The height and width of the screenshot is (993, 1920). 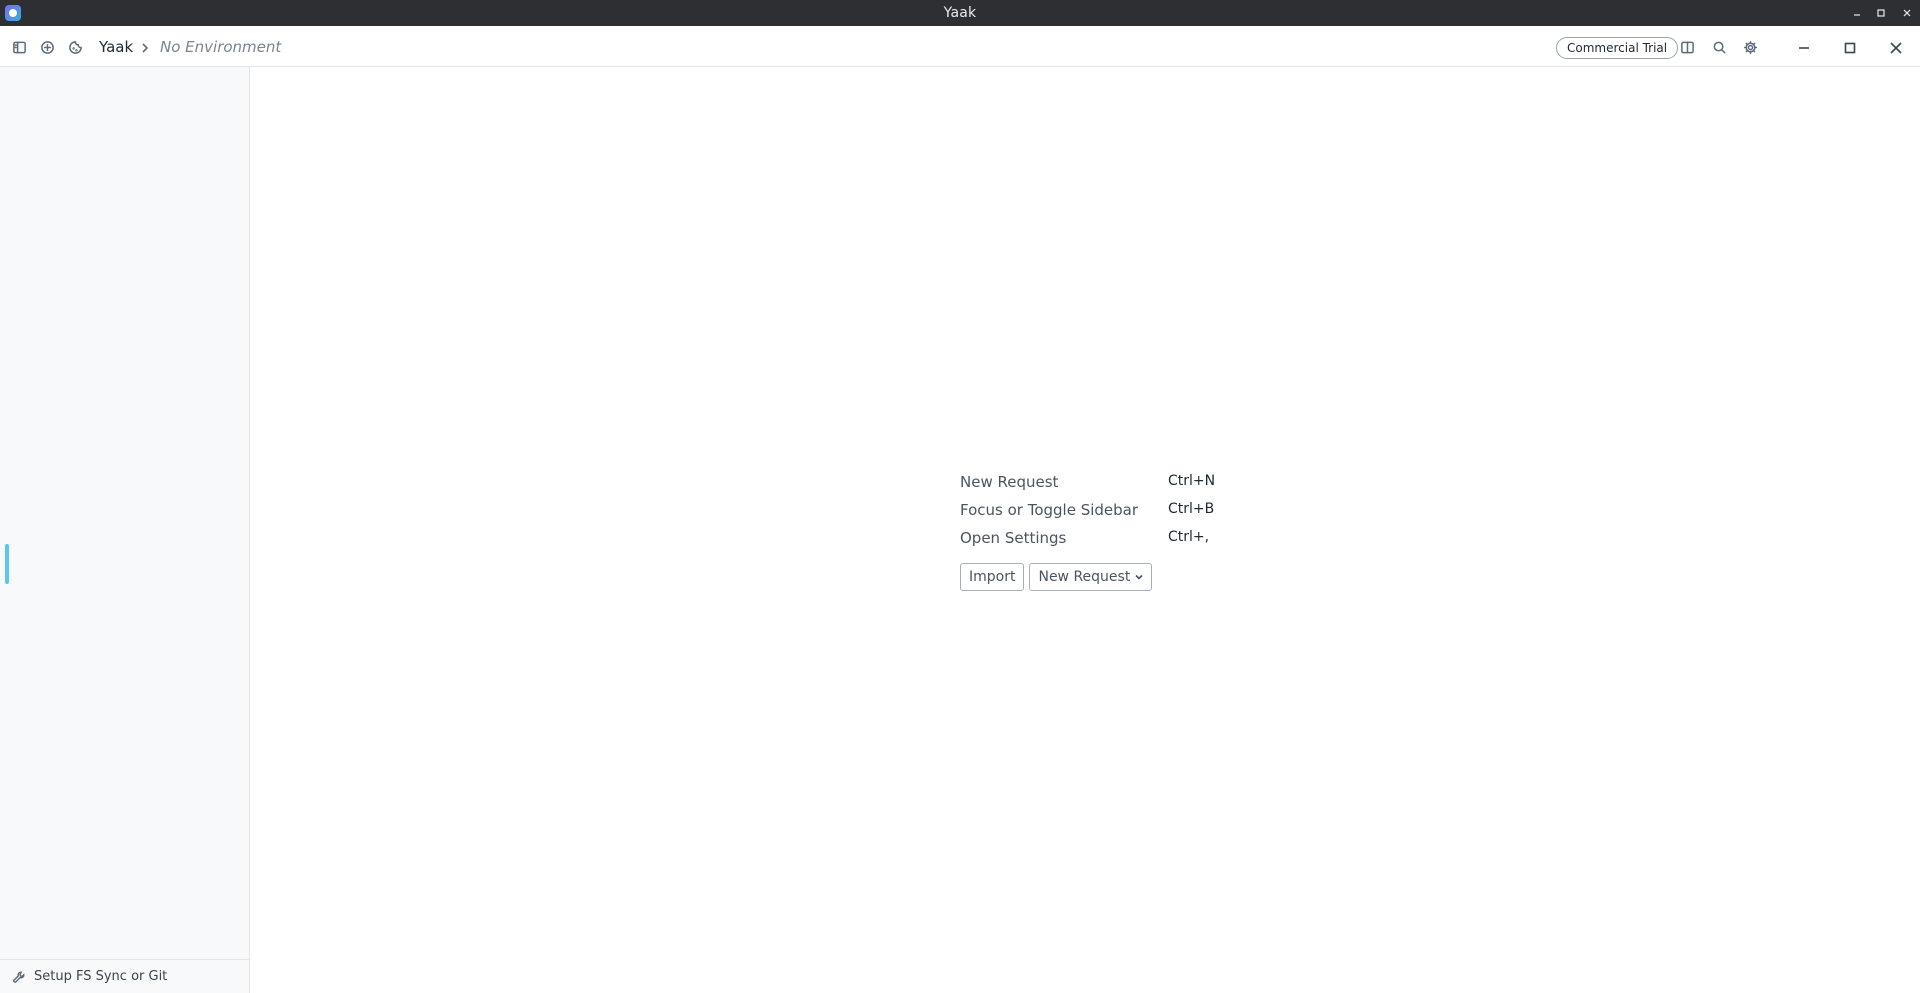 What do you see at coordinates (19, 976) in the screenshot?
I see `wrench-icon` at bounding box center [19, 976].